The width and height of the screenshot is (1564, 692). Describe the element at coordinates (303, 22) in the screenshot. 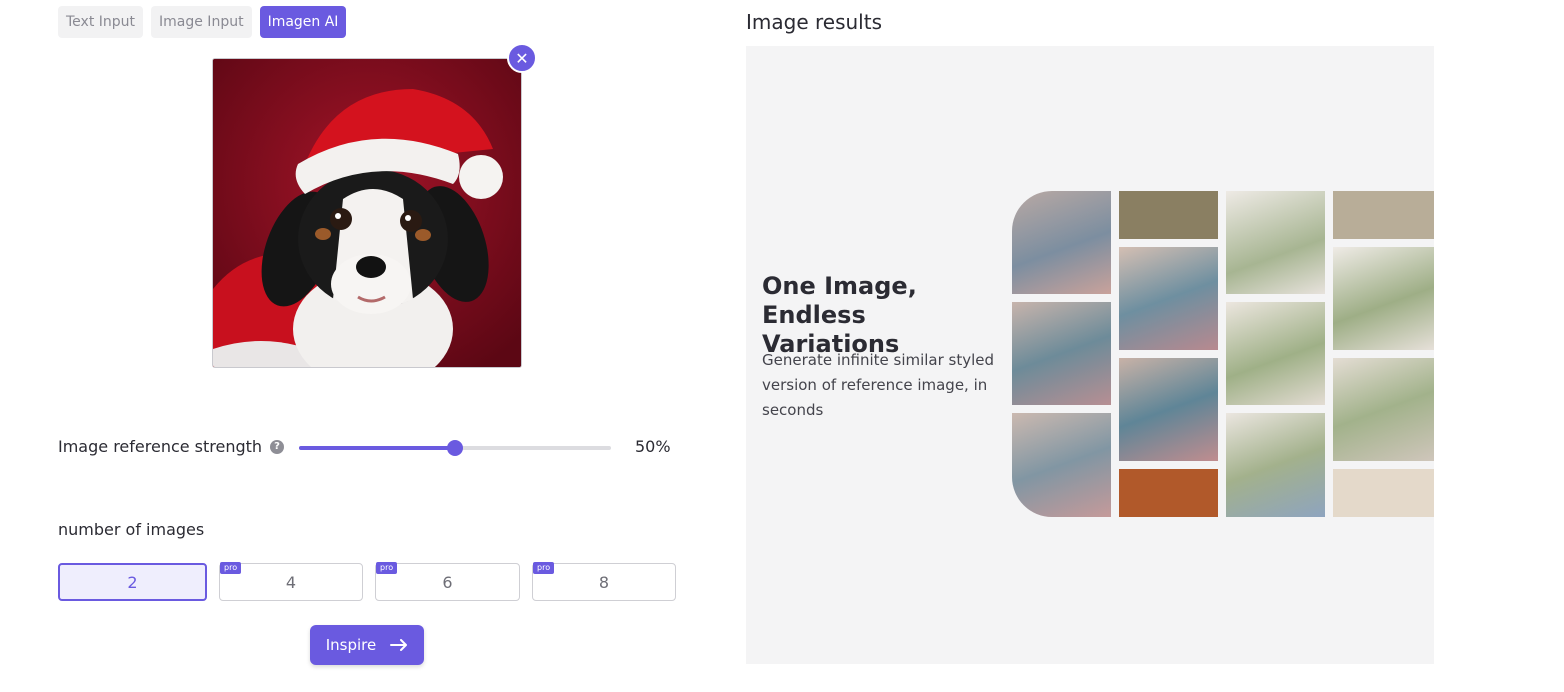

I see `tab-imagen-ai: Imagen AI` at that location.